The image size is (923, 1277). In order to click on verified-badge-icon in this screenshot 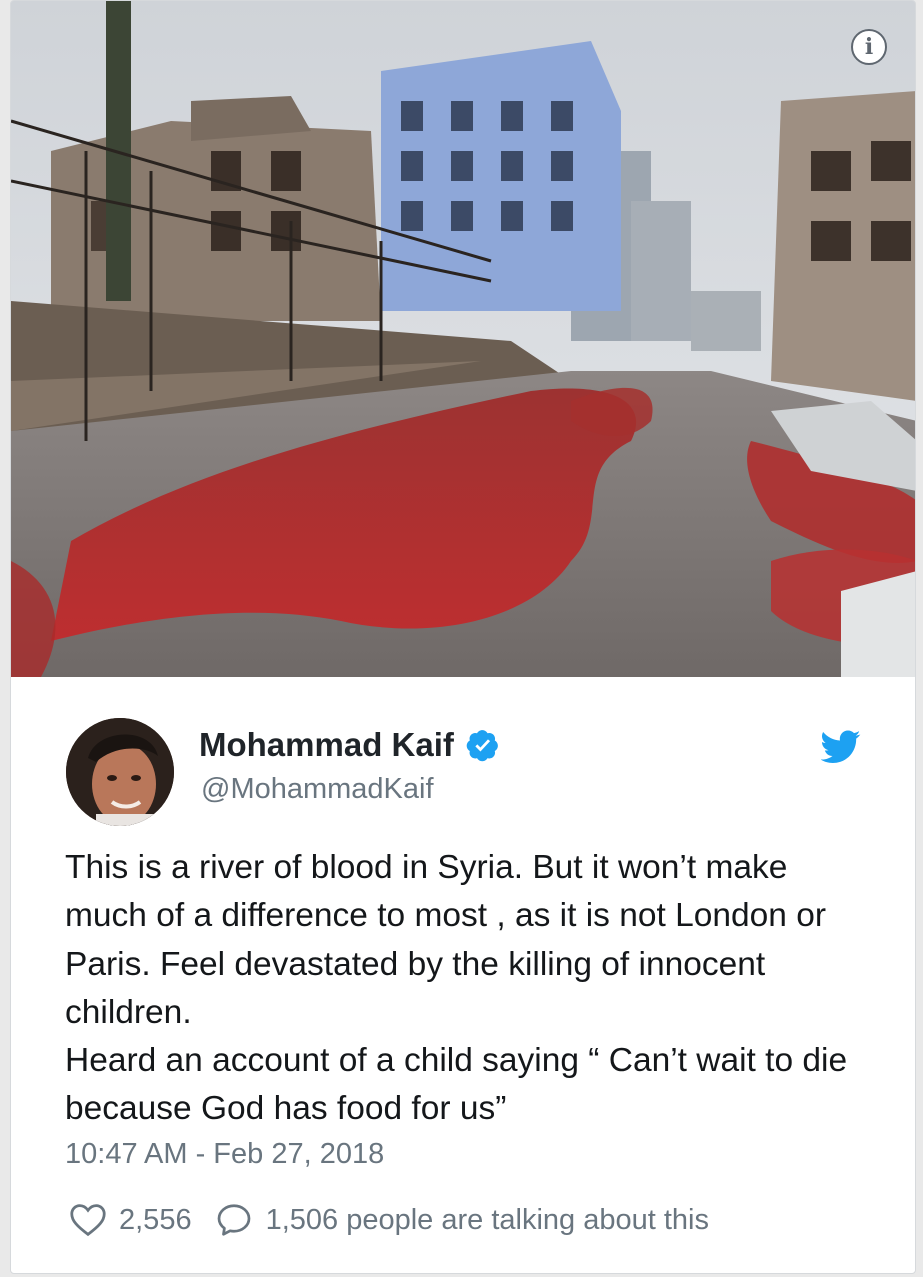, I will do `click(482, 746)`.